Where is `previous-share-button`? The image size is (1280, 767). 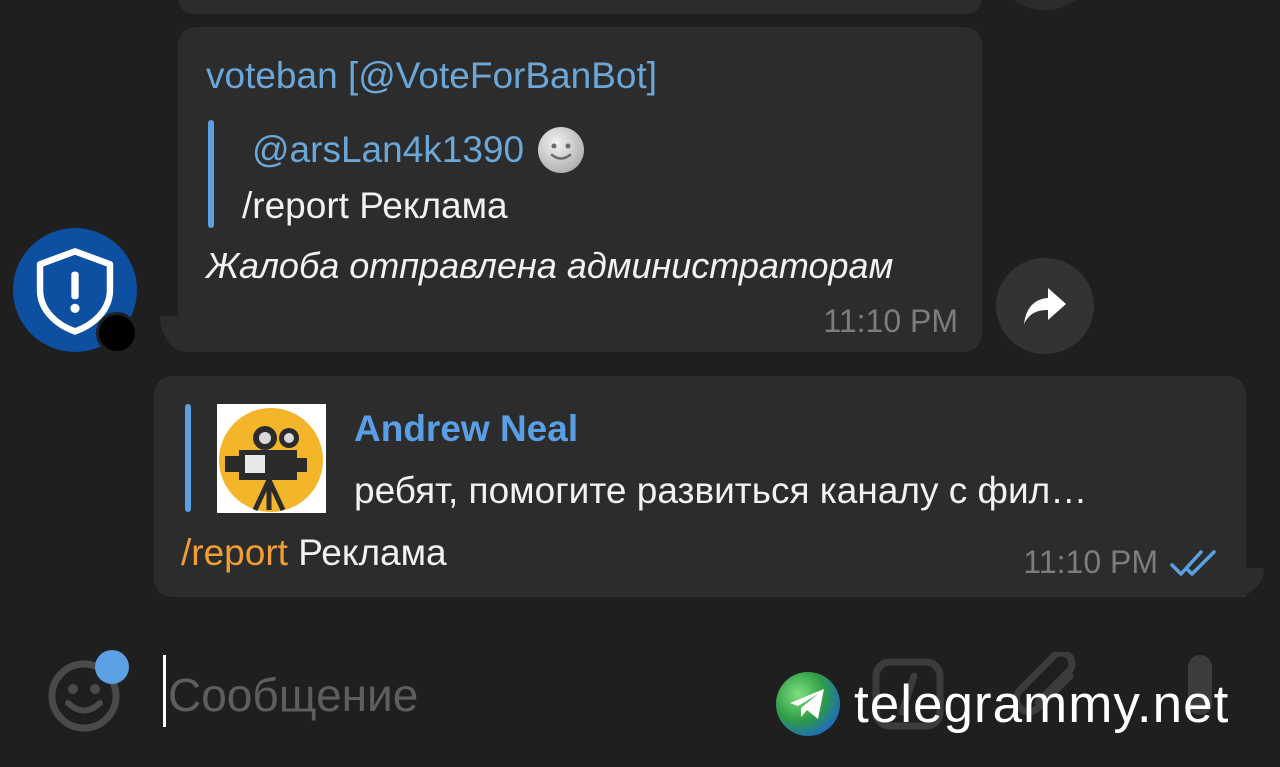 previous-share-button is located at coordinates (1045, 5).